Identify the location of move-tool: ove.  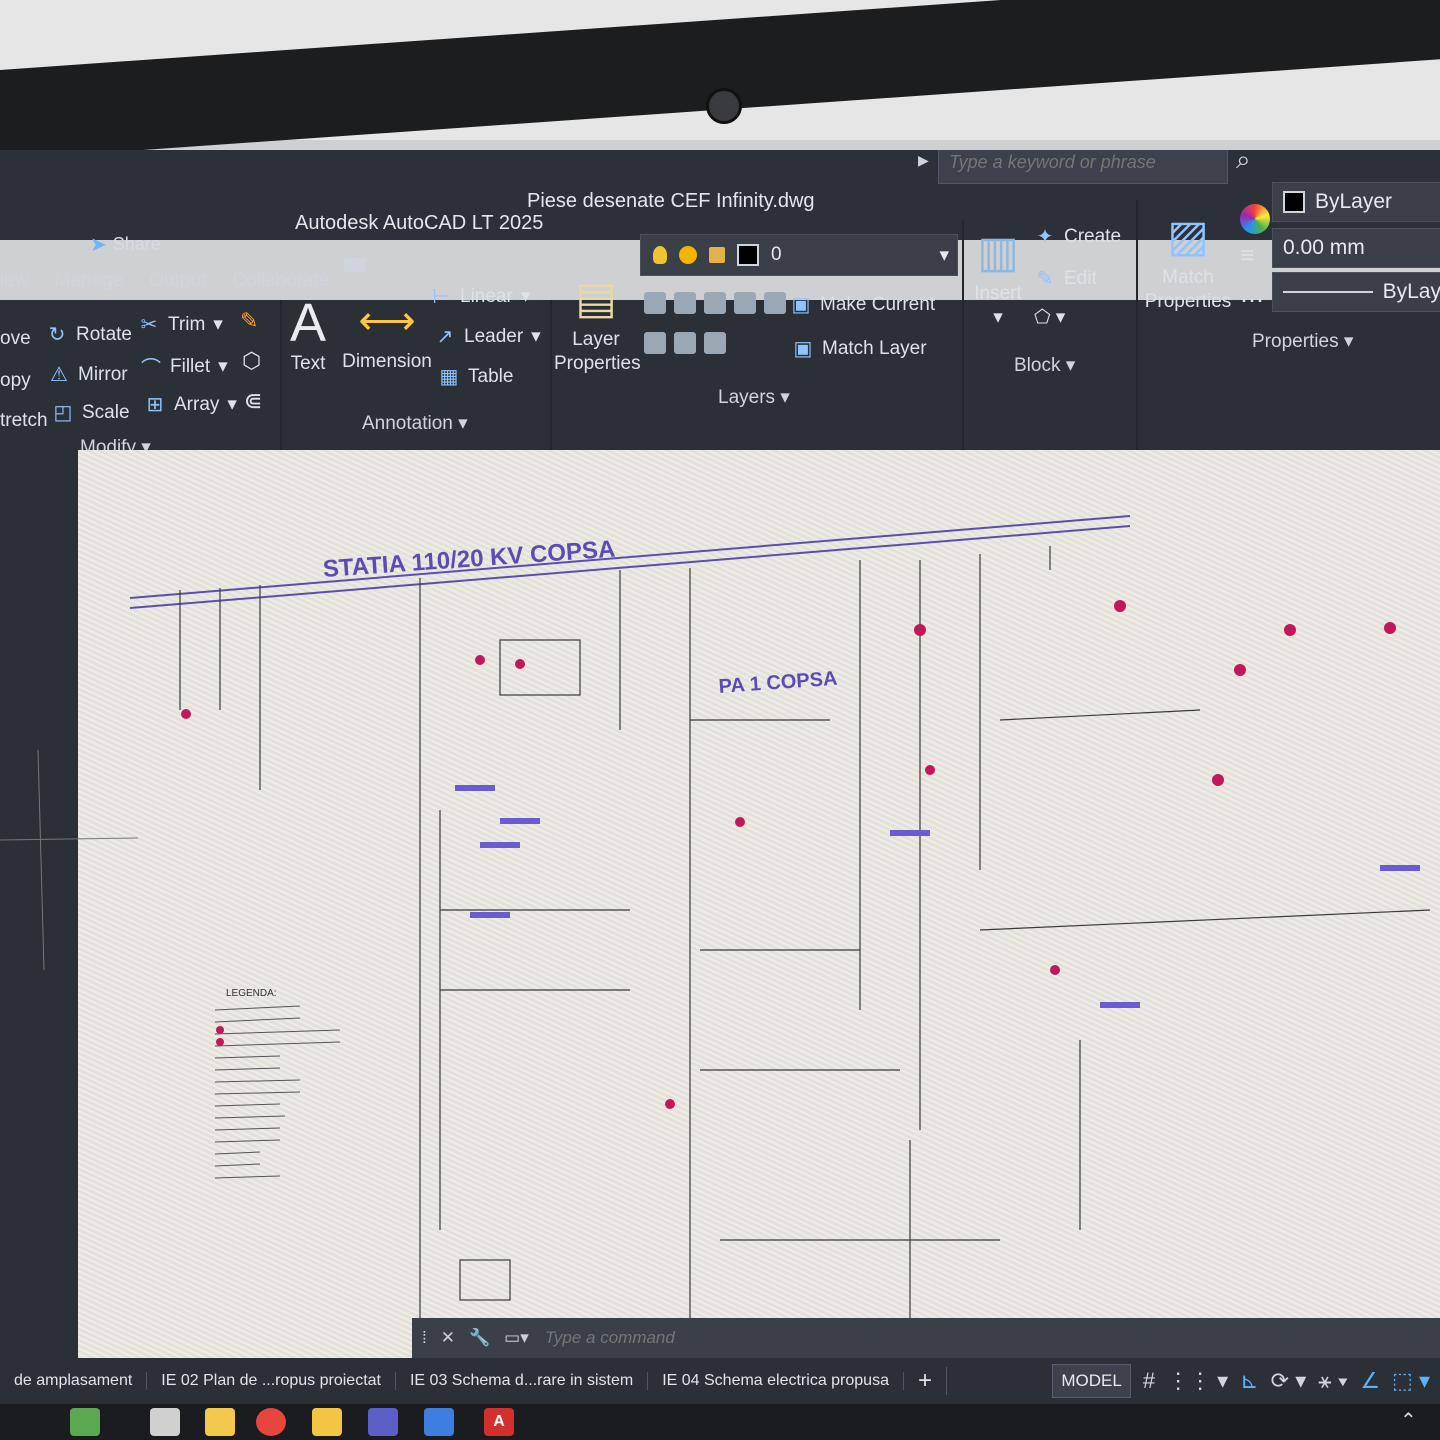
(15, 339).